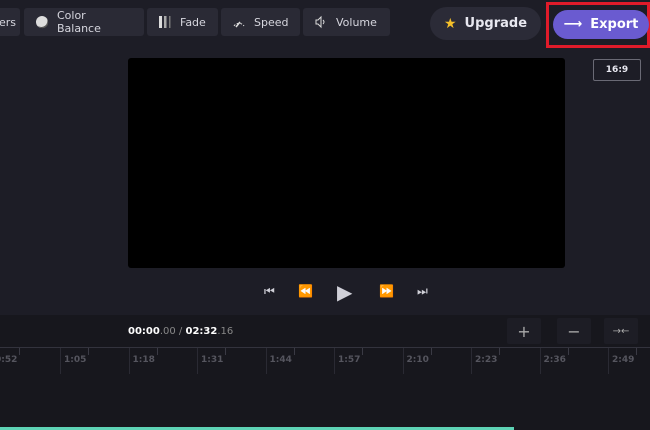 This screenshot has height=430, width=650. What do you see at coordinates (574, 331) in the screenshot?
I see `zoom-out-button: −` at bounding box center [574, 331].